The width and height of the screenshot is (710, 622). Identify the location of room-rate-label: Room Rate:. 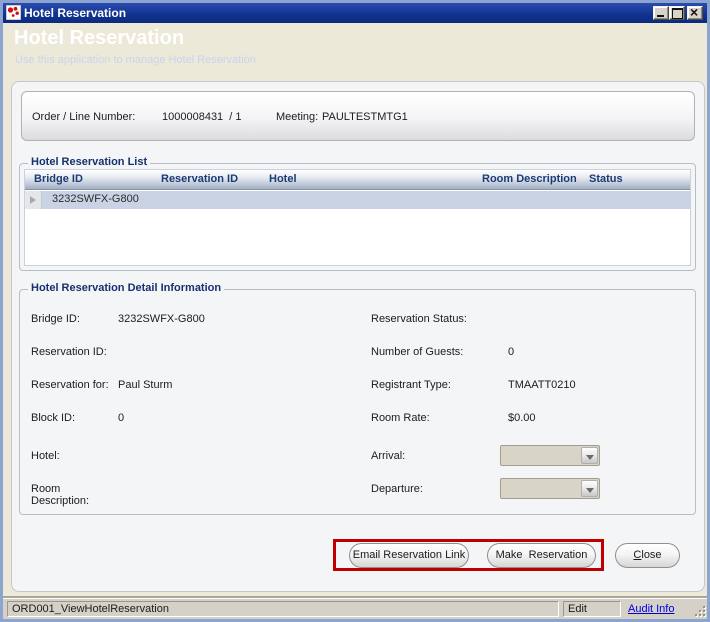
(400, 418).